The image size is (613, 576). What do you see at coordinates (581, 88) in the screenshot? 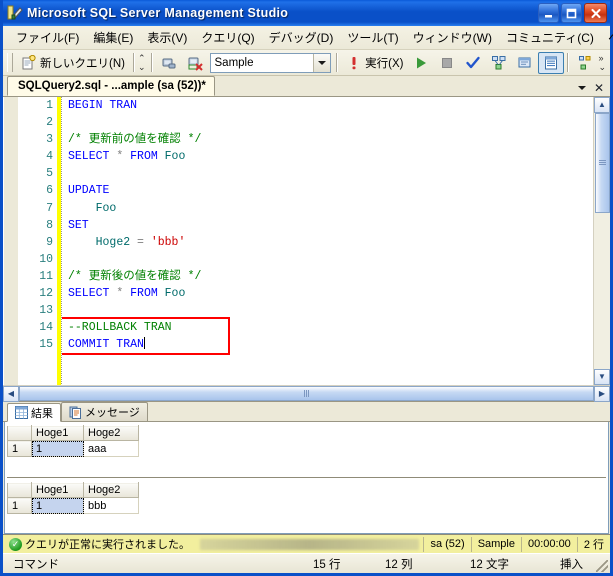
I see `chevron-down-icon` at bounding box center [581, 88].